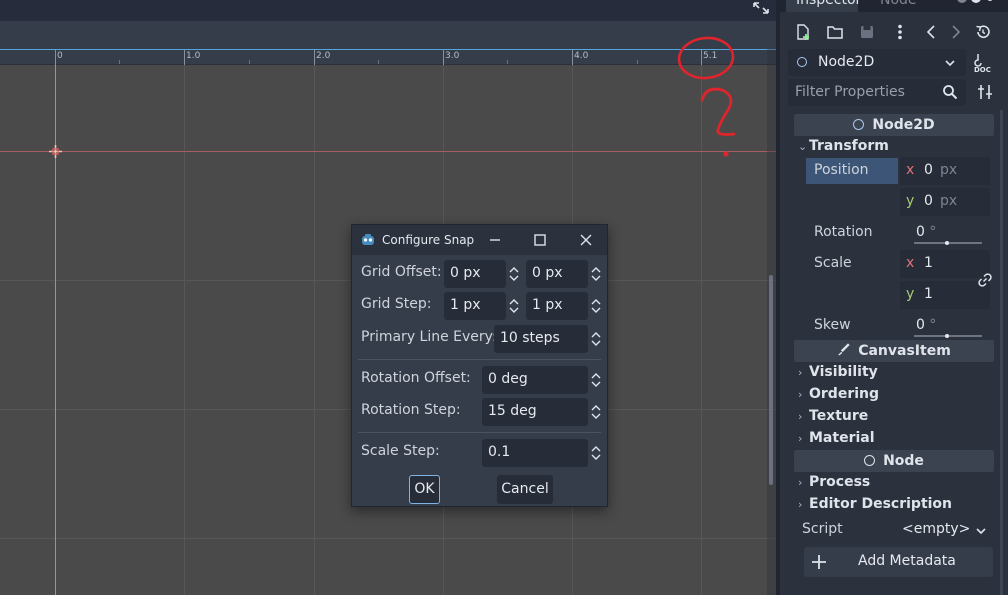 The height and width of the screenshot is (595, 1008). Describe the element at coordinates (541, 339) in the screenshot. I see `primary-line-input: 10 steps` at that location.